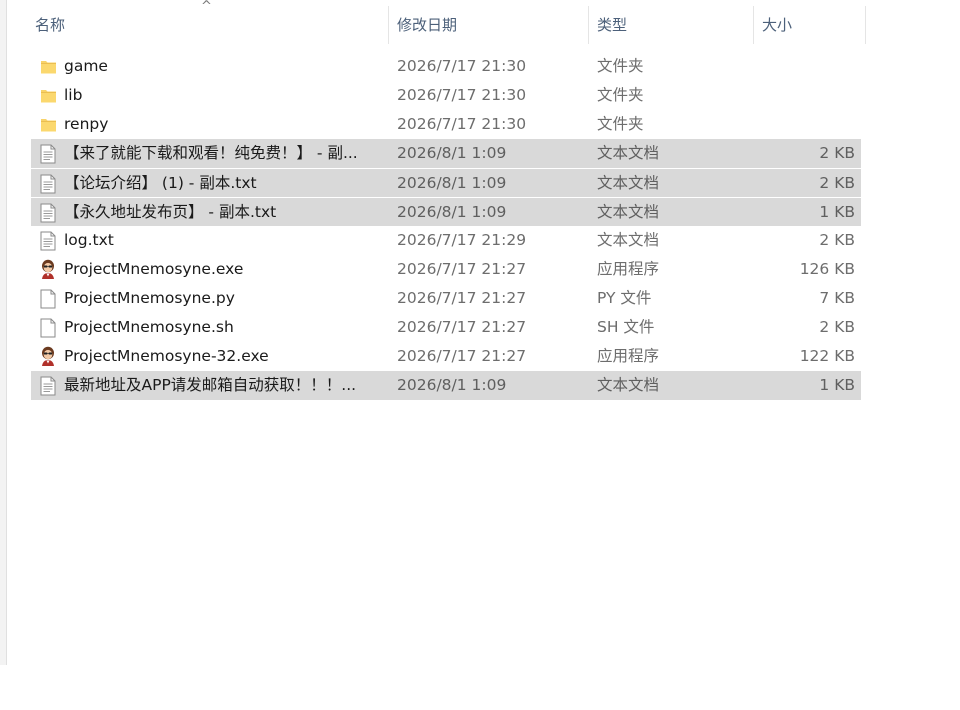 This screenshot has height=710, width=960. I want to click on file-row-selected: 【论坛介绍】 (1) - 副本.txt 2026/8/1 1:09 文本文档 2 KB, so click(446, 182).